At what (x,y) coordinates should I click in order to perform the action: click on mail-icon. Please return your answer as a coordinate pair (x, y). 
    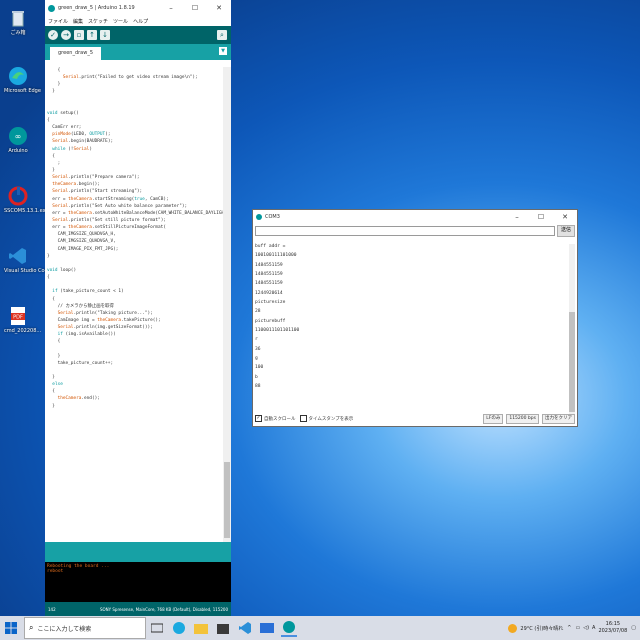
    Looking at the image, I should click on (267, 628).